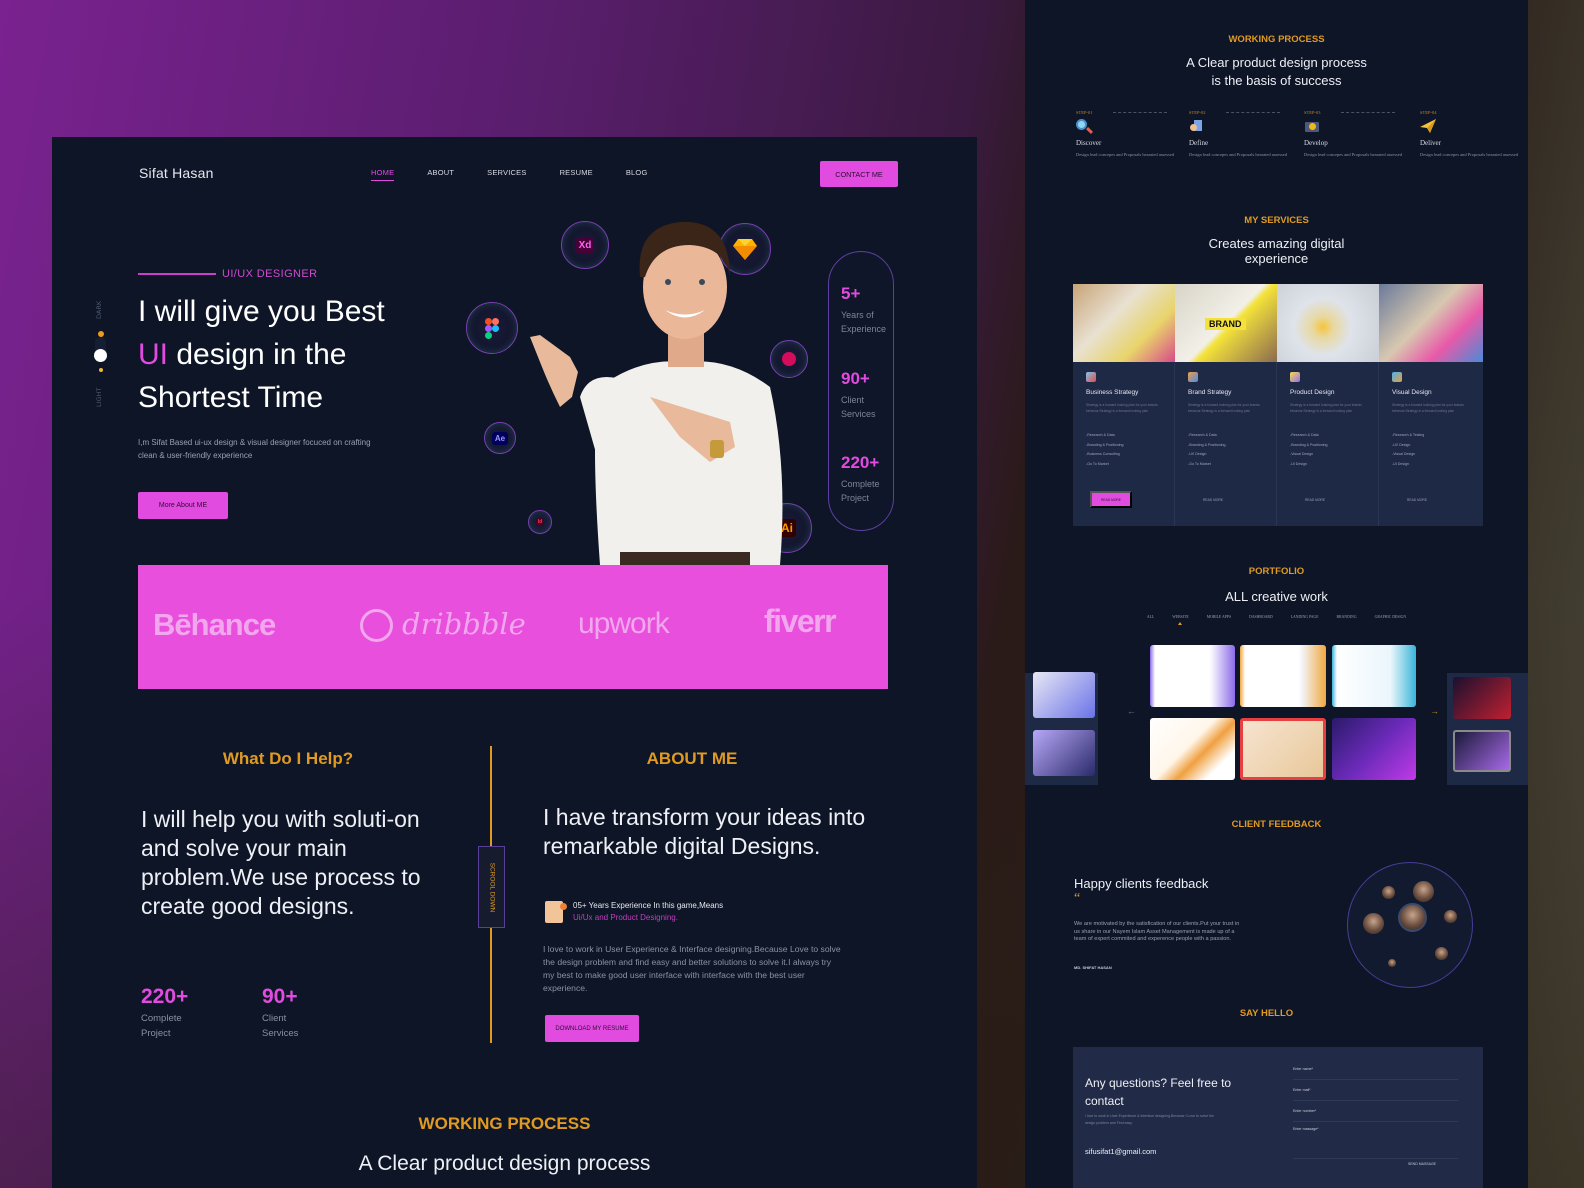  What do you see at coordinates (1207, 444) in the screenshot?
I see `feature-item: -Branding & Positioning` at bounding box center [1207, 444].